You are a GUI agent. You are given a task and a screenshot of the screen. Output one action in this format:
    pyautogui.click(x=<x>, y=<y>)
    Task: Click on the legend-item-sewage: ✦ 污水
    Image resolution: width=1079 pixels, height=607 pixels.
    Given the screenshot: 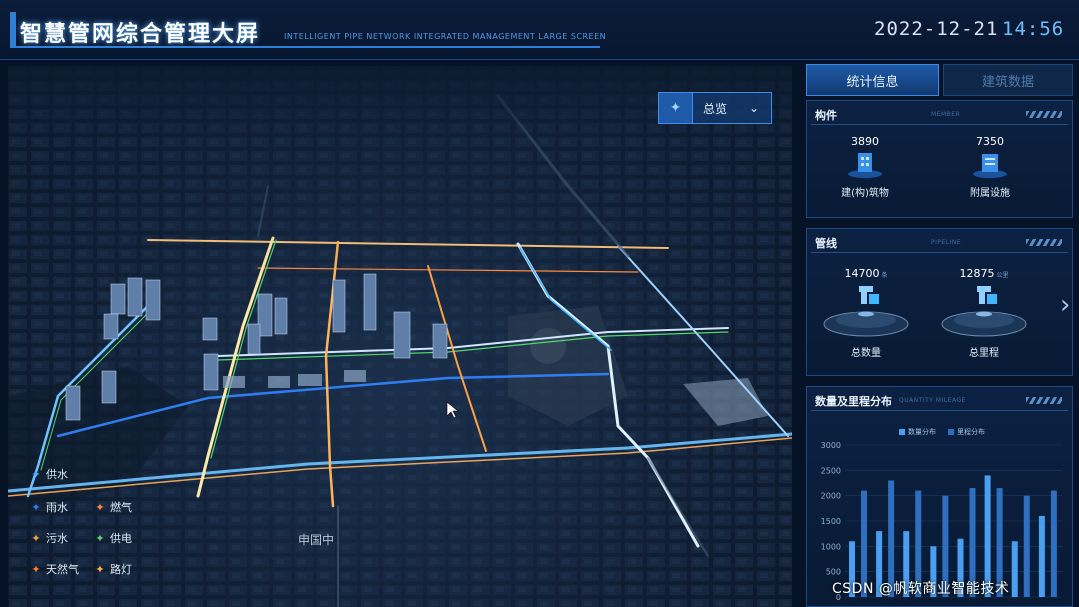 What is the action you would take?
    pyautogui.click(x=49, y=538)
    